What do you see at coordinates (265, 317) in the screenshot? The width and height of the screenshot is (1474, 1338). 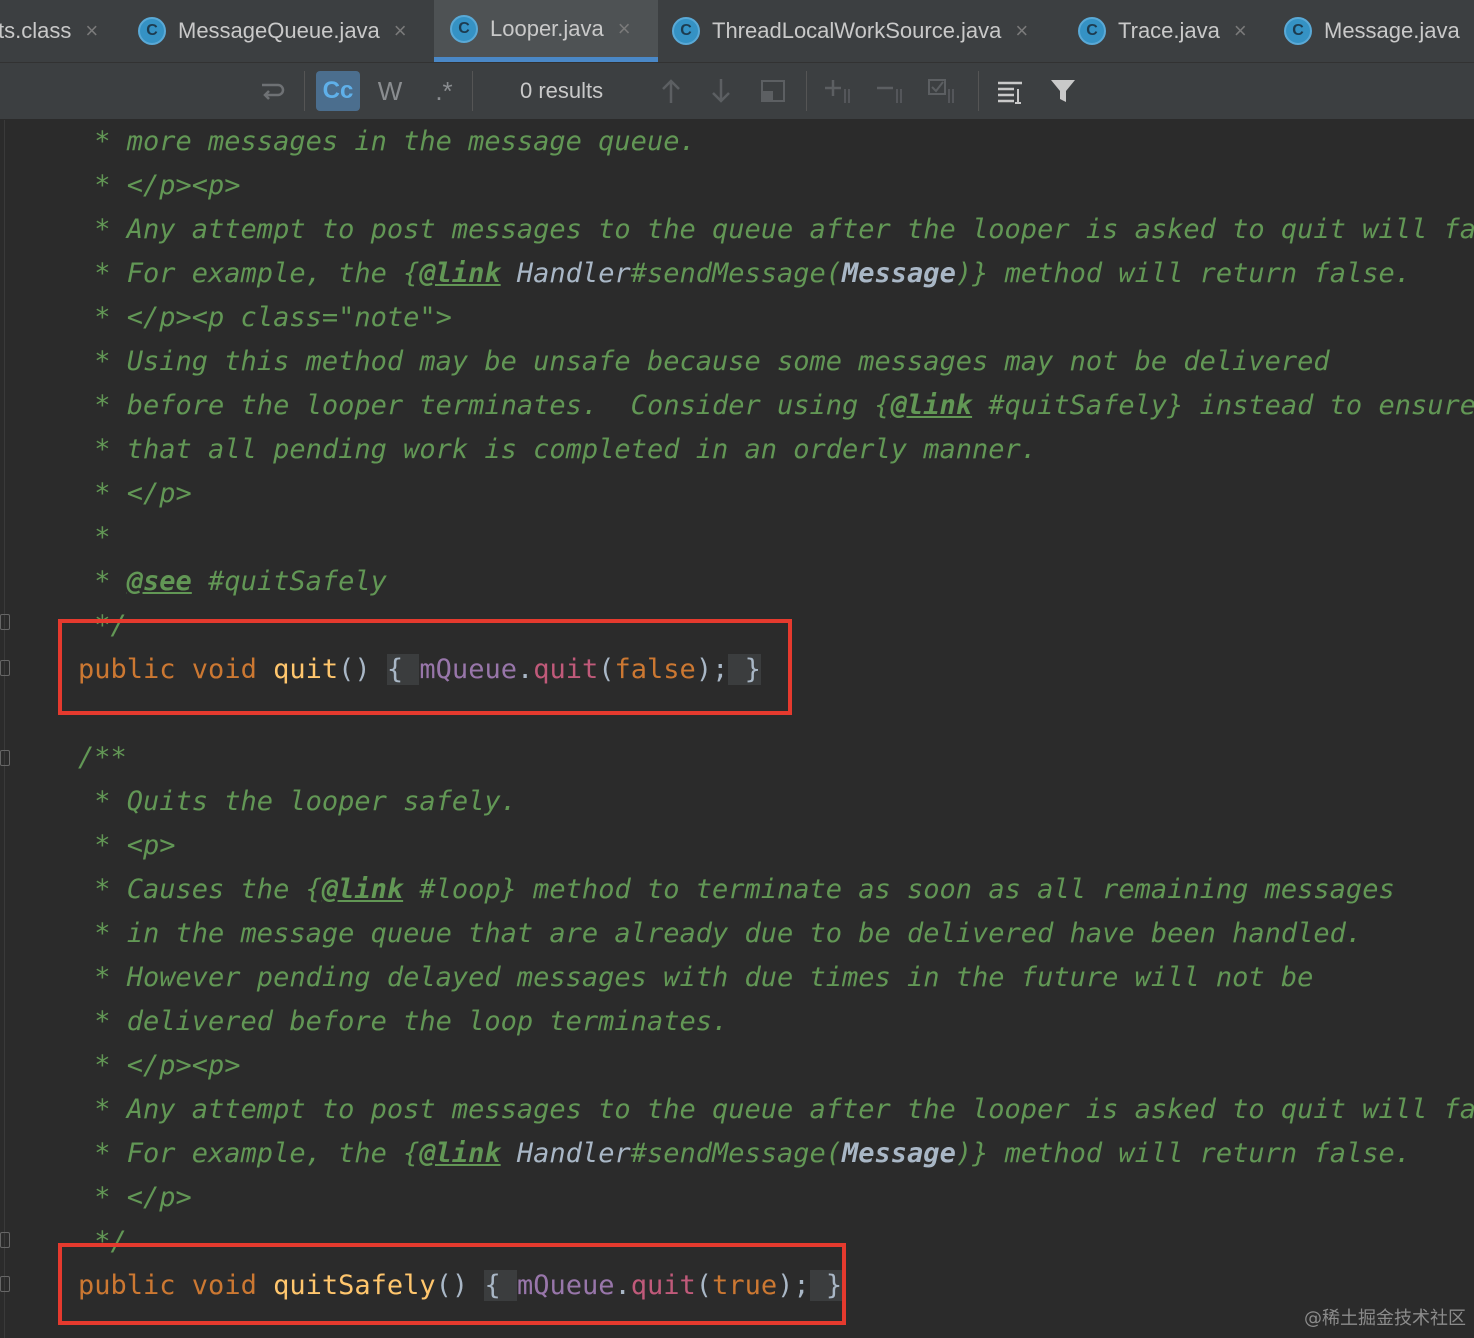 I see `code-line: * </p><p class="note">` at bounding box center [265, 317].